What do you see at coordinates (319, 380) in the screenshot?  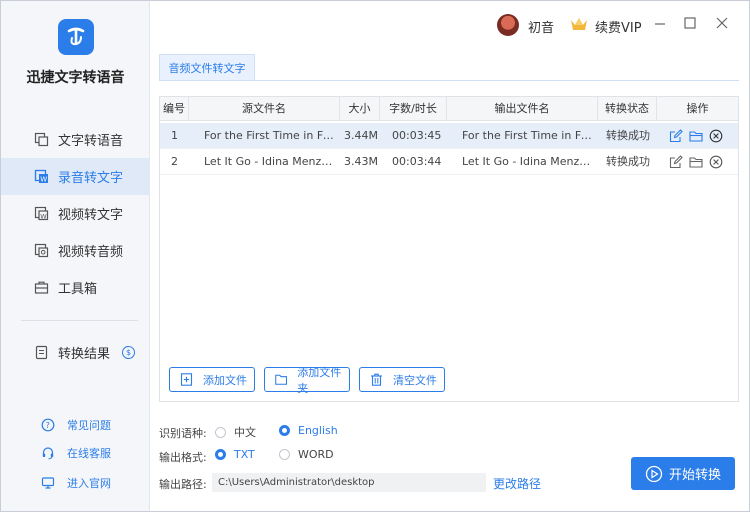 I see `add-folder-label: 添加文件夹` at bounding box center [319, 380].